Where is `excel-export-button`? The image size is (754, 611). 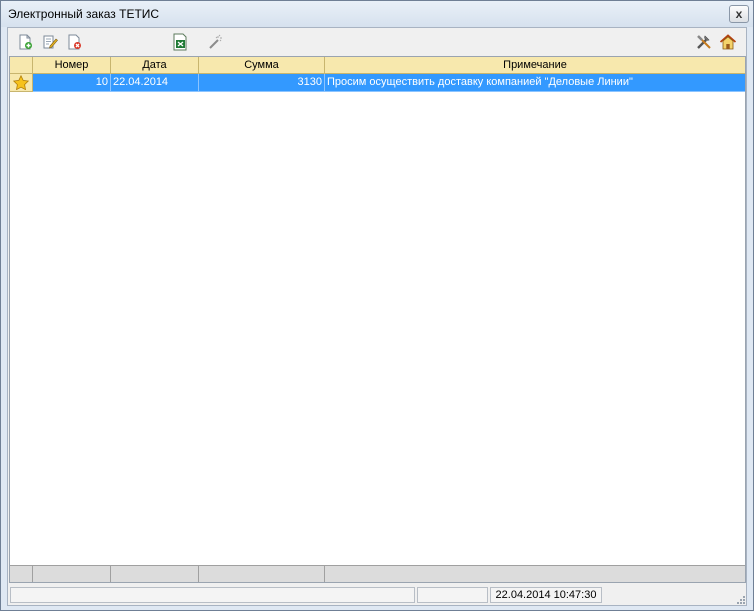
excel-export-button is located at coordinates (180, 42).